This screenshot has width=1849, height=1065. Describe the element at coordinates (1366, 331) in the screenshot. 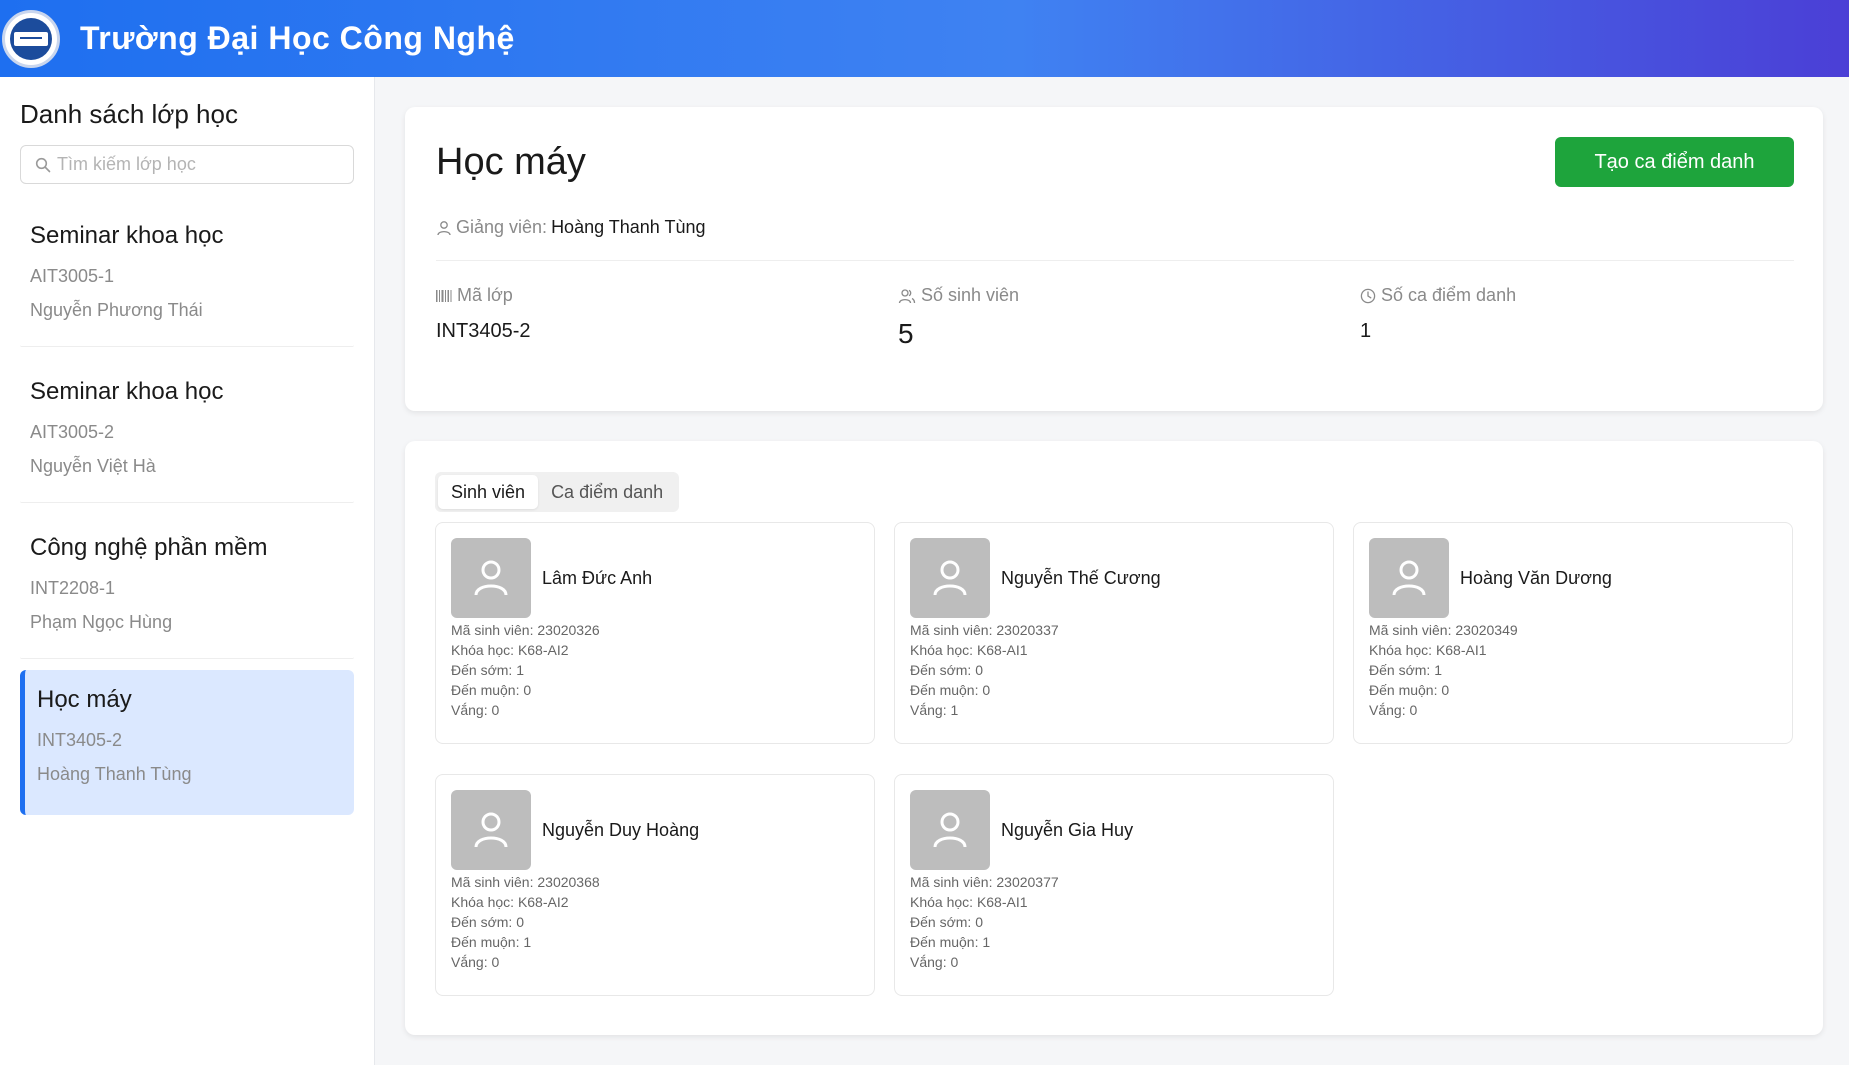

I see `stat-value: 1` at that location.